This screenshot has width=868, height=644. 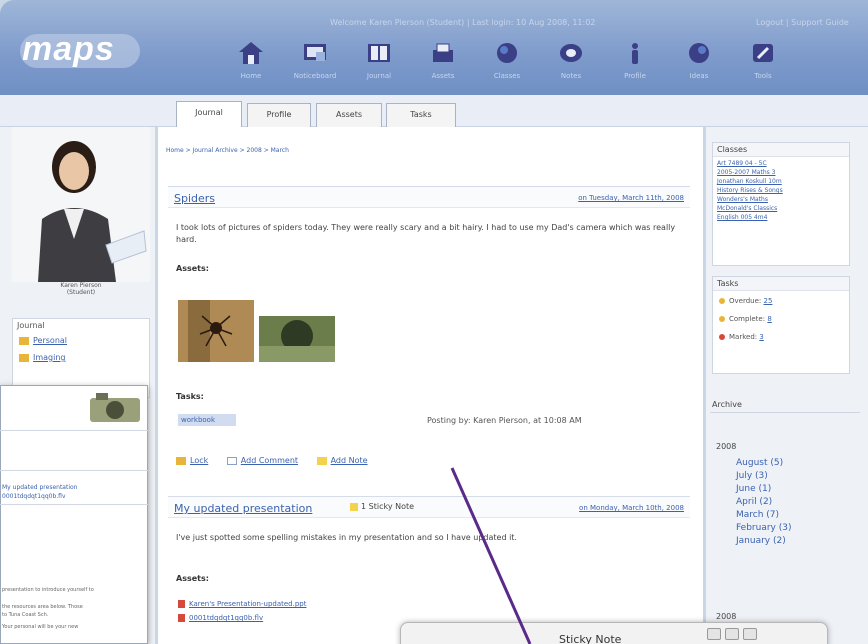 I want to click on class-link: Art 7489 04 - 5C, so click(x=781, y=163).